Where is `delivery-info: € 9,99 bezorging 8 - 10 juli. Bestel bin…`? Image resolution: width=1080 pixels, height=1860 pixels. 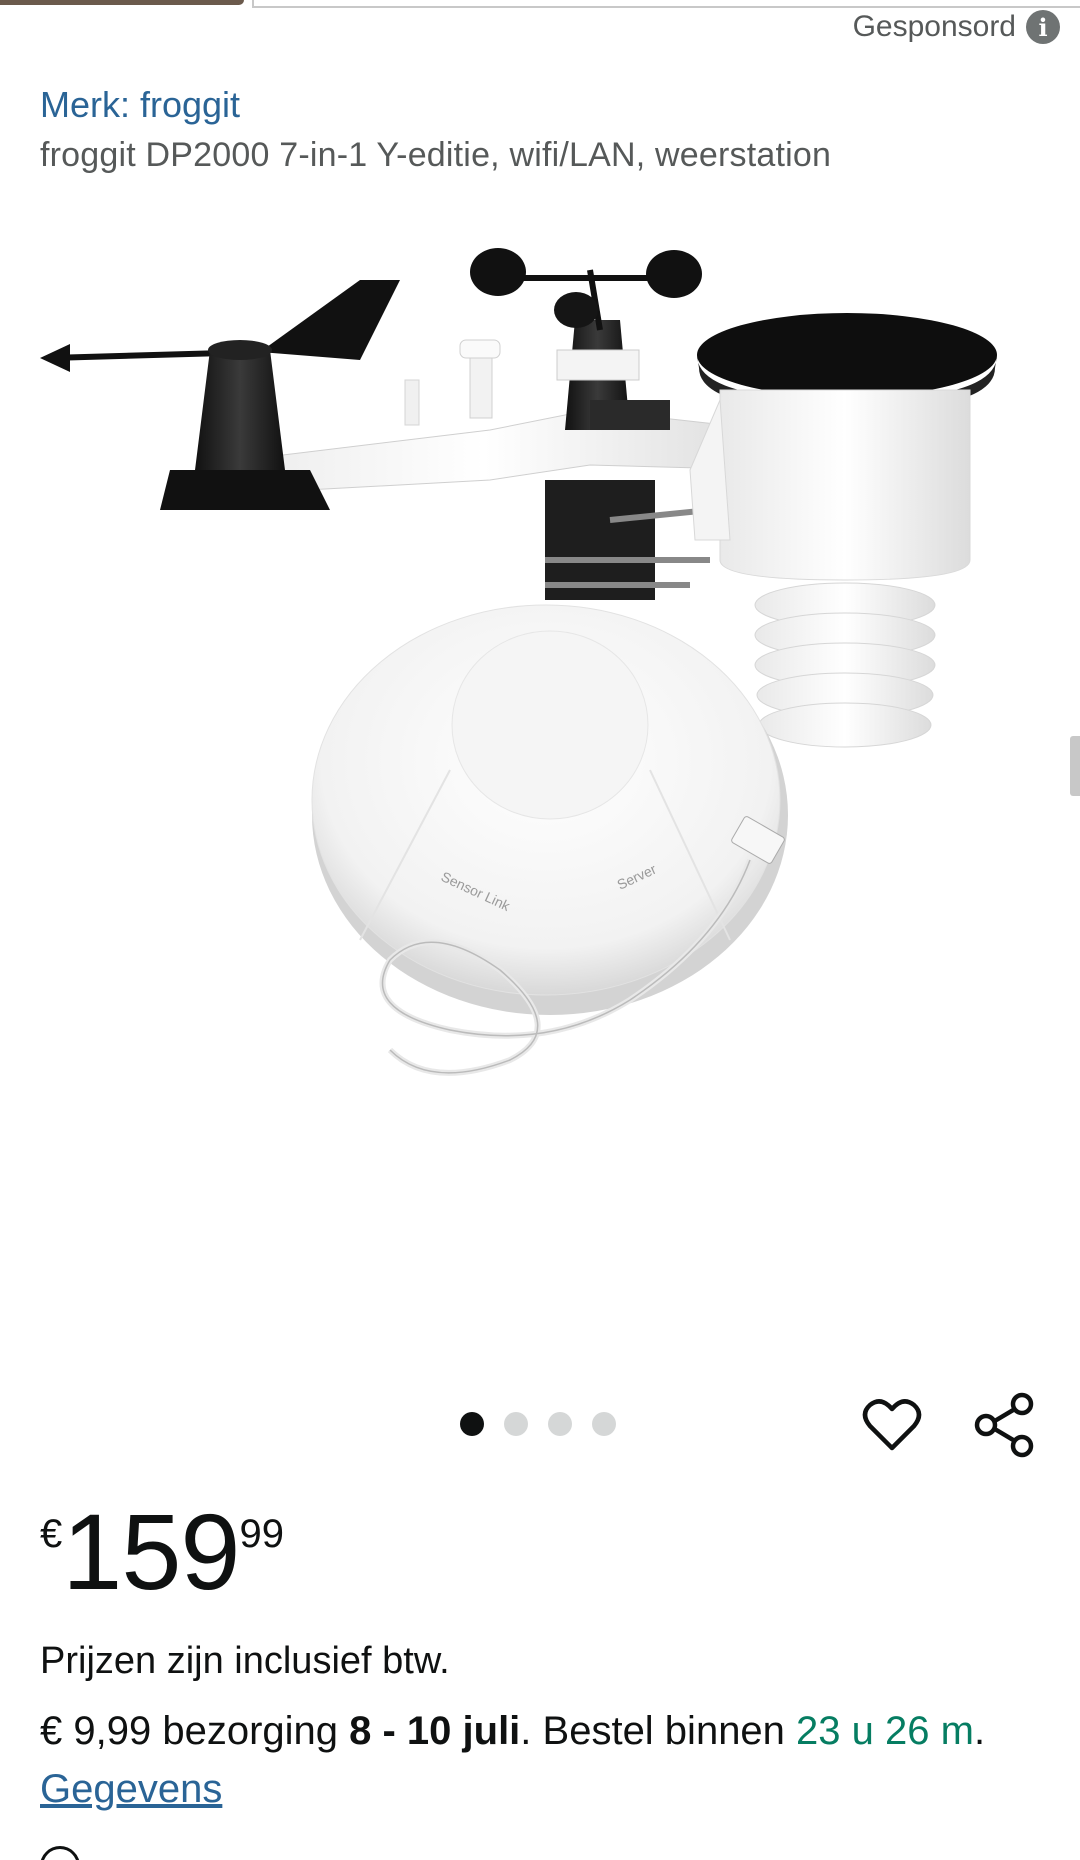 delivery-info: € 9,99 bezorging 8 - 10 juli. Bestel bin… is located at coordinates (540, 1760).